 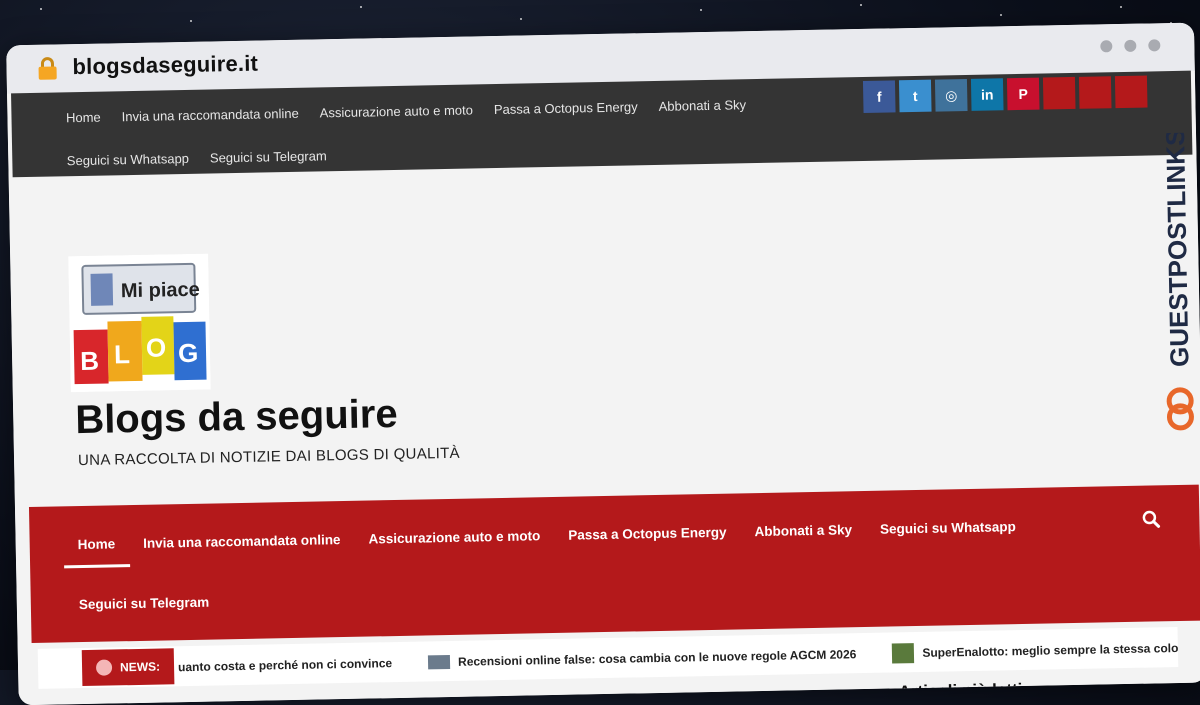 What do you see at coordinates (951, 95) in the screenshot?
I see `instagram-icon: ◎` at bounding box center [951, 95].